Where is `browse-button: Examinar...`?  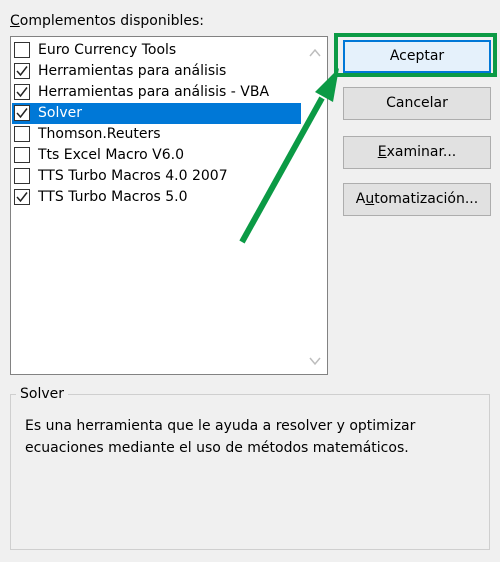
browse-button: Examinar... is located at coordinates (417, 152).